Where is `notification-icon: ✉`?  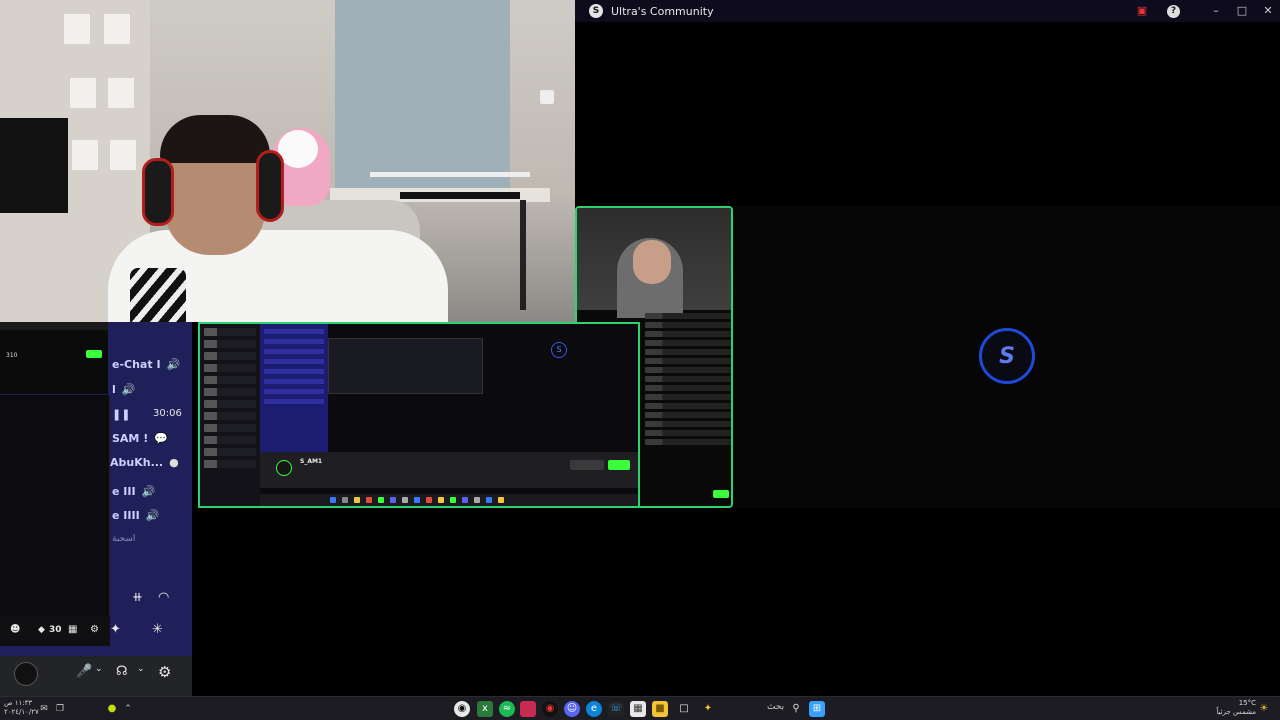
notification-icon: ✉ is located at coordinates (44, 709).